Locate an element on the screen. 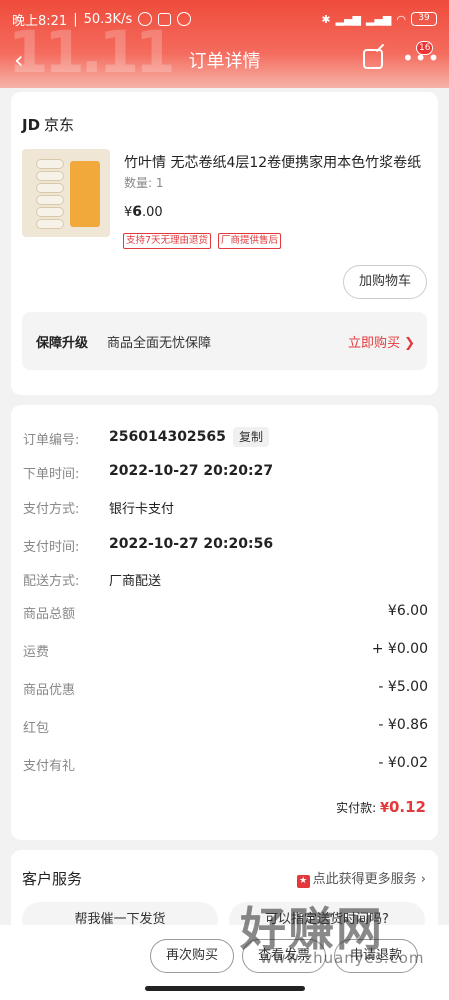 This screenshot has height=1000, width=449. alarm-icon is located at coordinates (145, 19).